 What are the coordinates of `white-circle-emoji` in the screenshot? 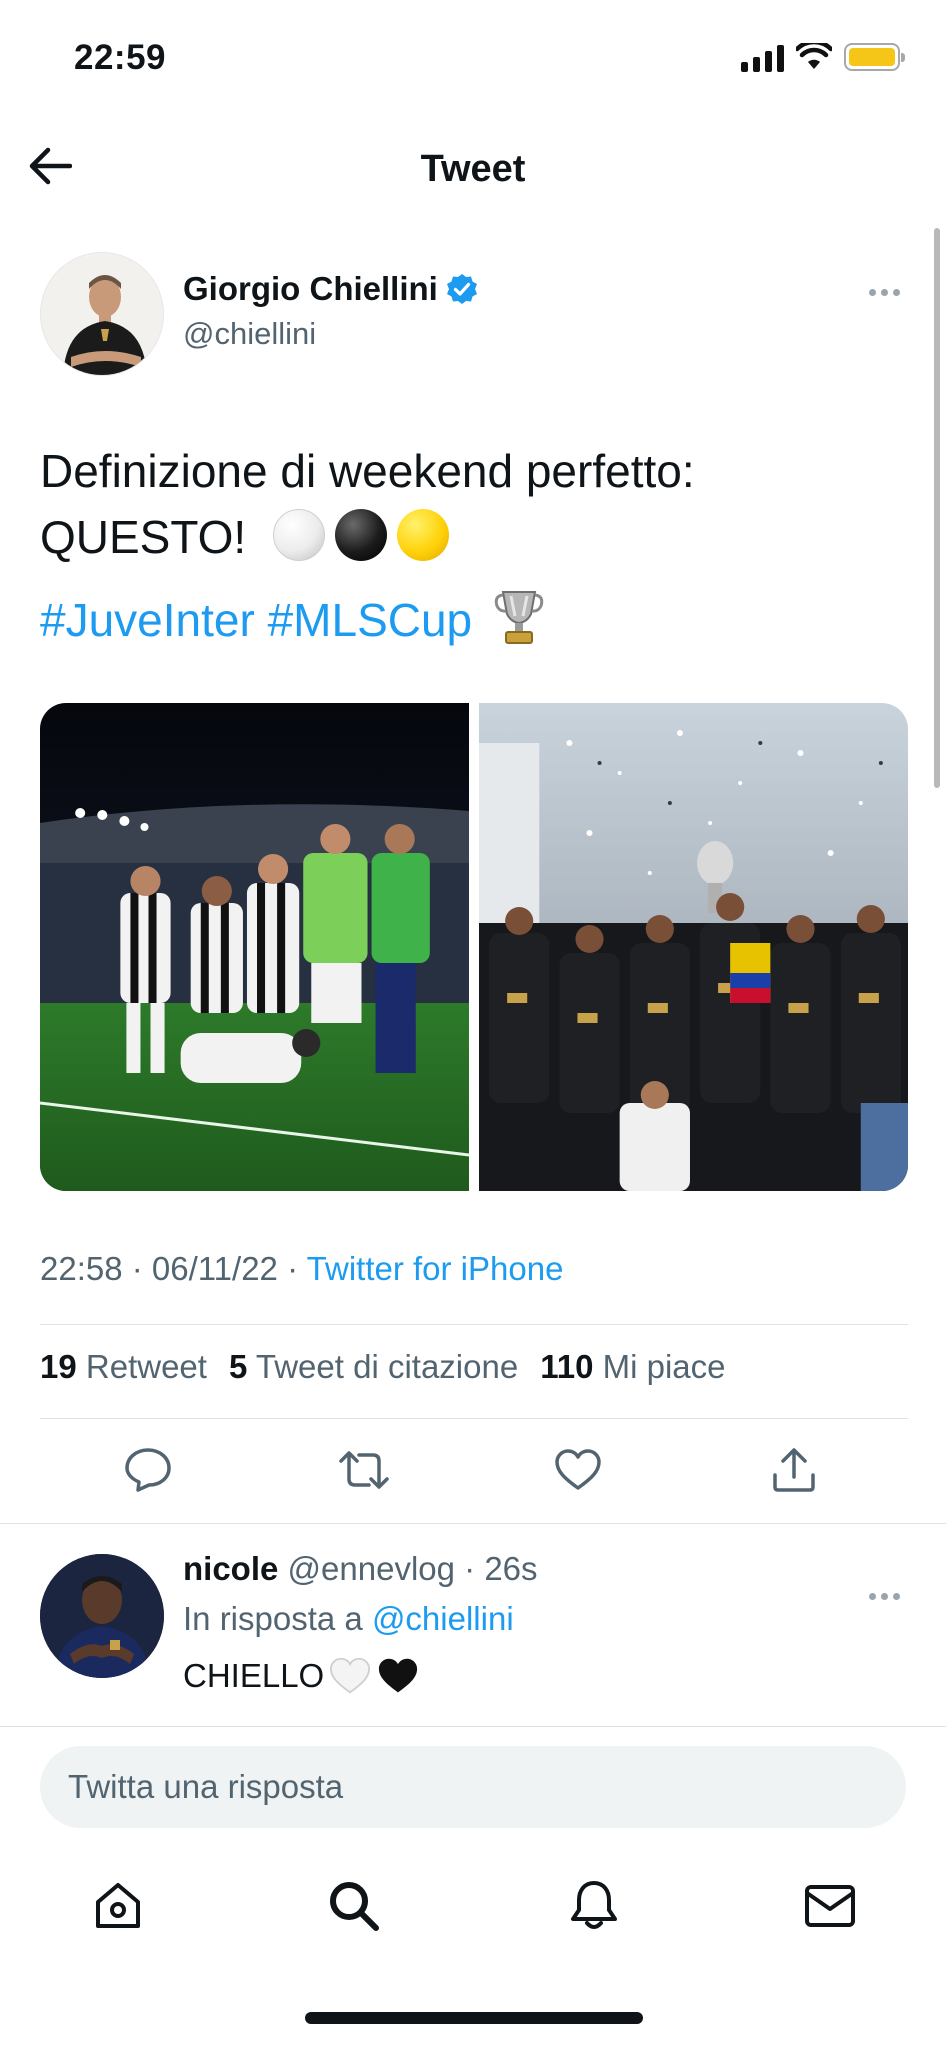 It's located at (298, 535).